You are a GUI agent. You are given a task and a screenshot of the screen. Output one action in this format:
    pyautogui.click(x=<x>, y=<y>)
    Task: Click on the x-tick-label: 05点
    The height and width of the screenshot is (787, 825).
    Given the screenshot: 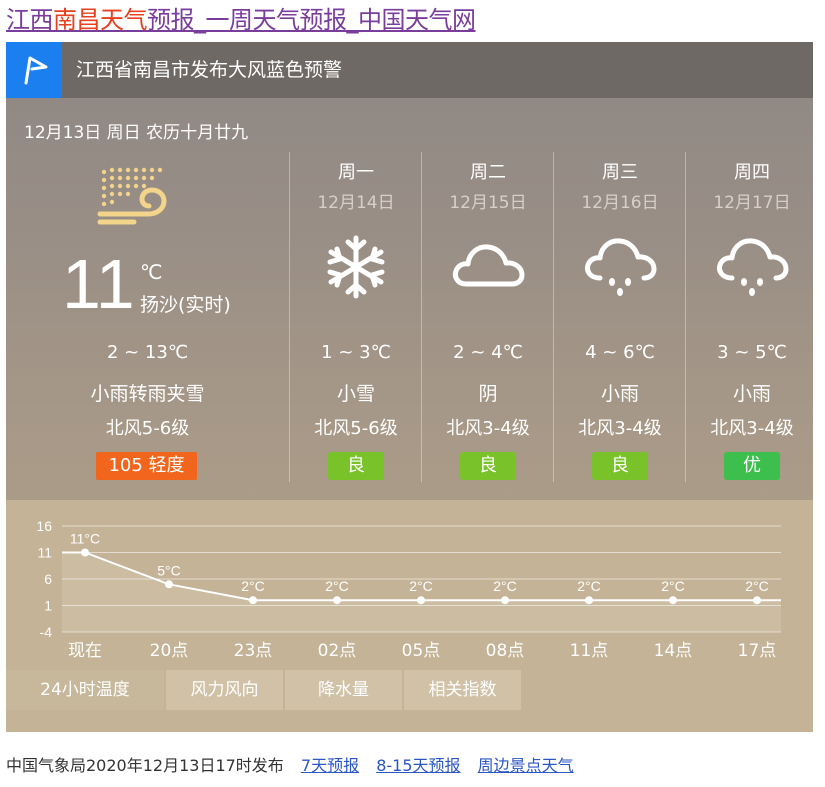 What is the action you would take?
    pyautogui.click(x=421, y=651)
    